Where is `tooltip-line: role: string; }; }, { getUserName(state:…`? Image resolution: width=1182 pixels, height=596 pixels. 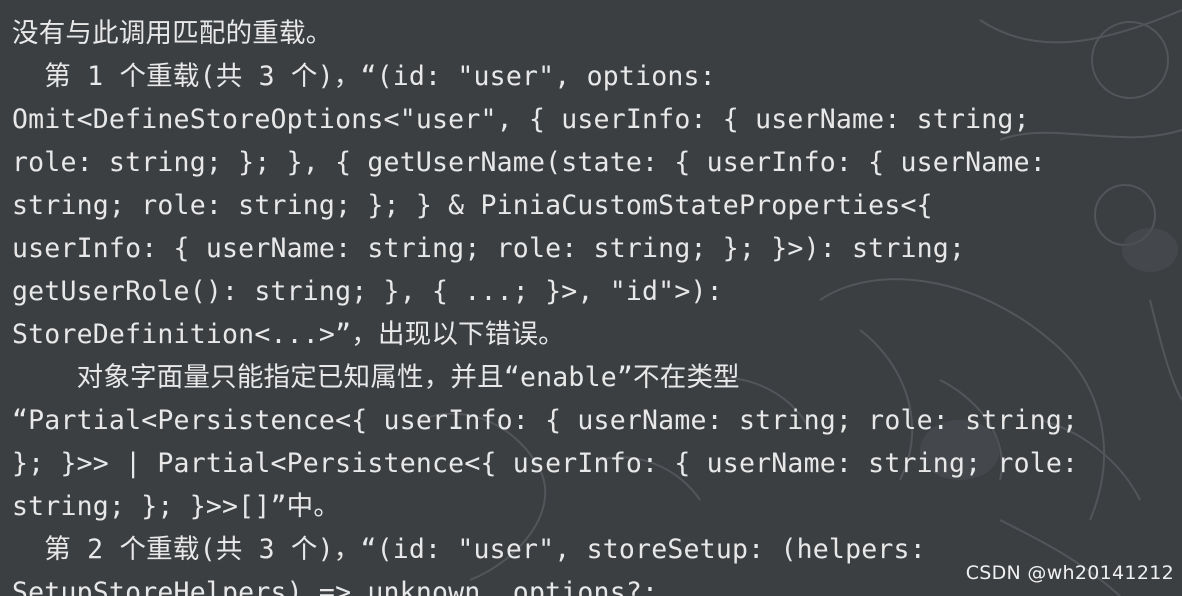 tooltip-line: role: string; }; }, { getUserName(state:… is located at coordinates (529, 162).